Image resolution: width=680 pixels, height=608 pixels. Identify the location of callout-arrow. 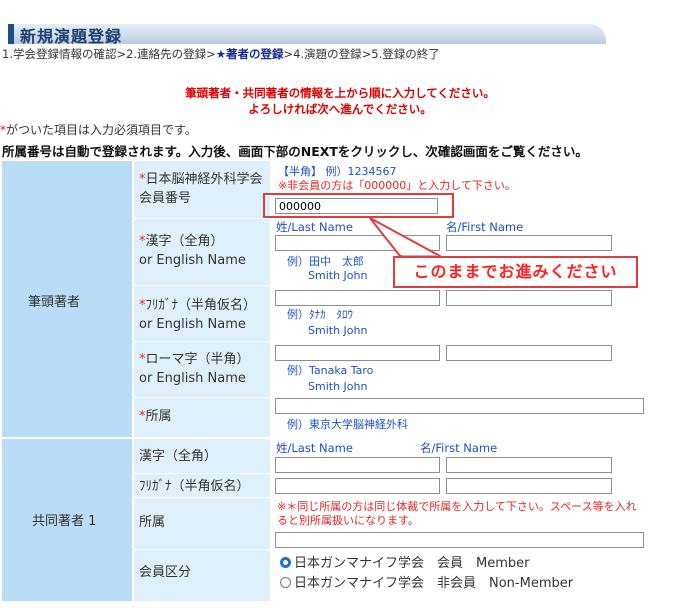
(405, 238).